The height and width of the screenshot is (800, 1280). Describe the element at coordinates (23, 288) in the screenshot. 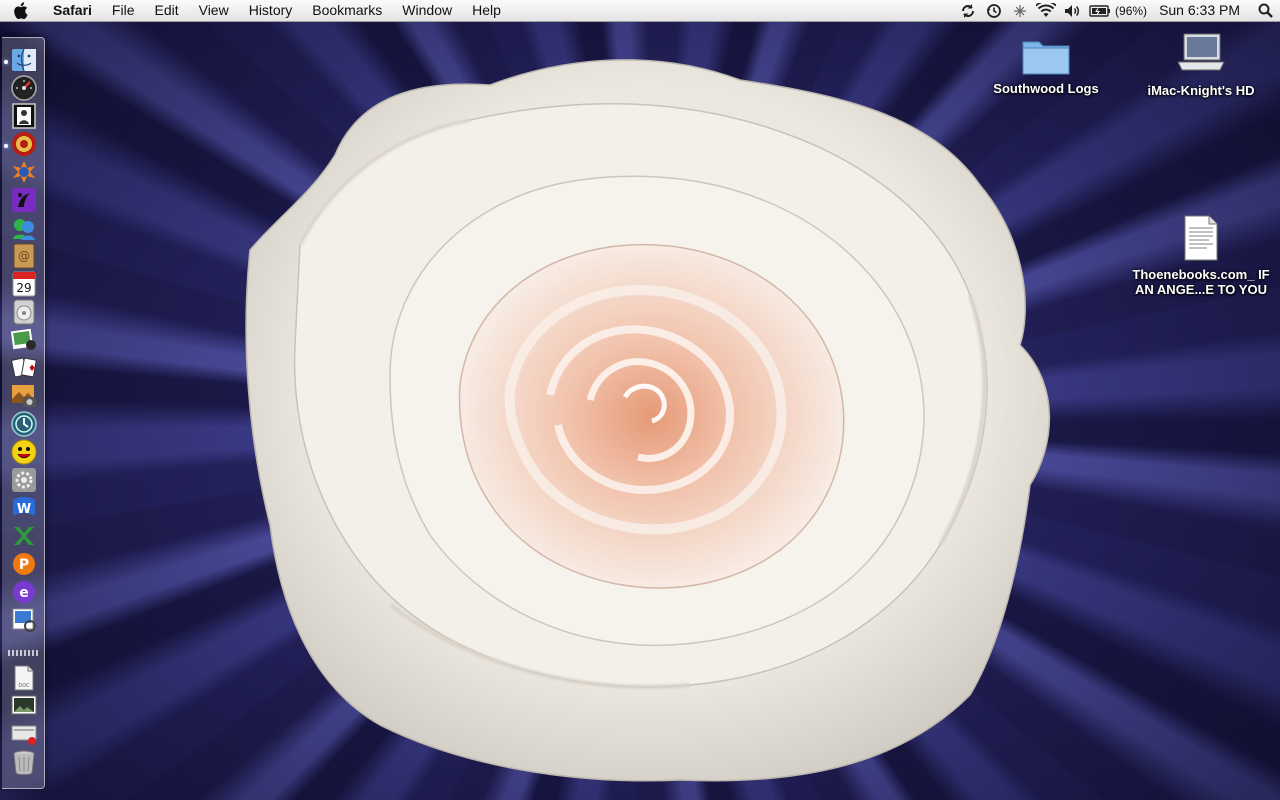

I see `svg-text: 29` at that location.